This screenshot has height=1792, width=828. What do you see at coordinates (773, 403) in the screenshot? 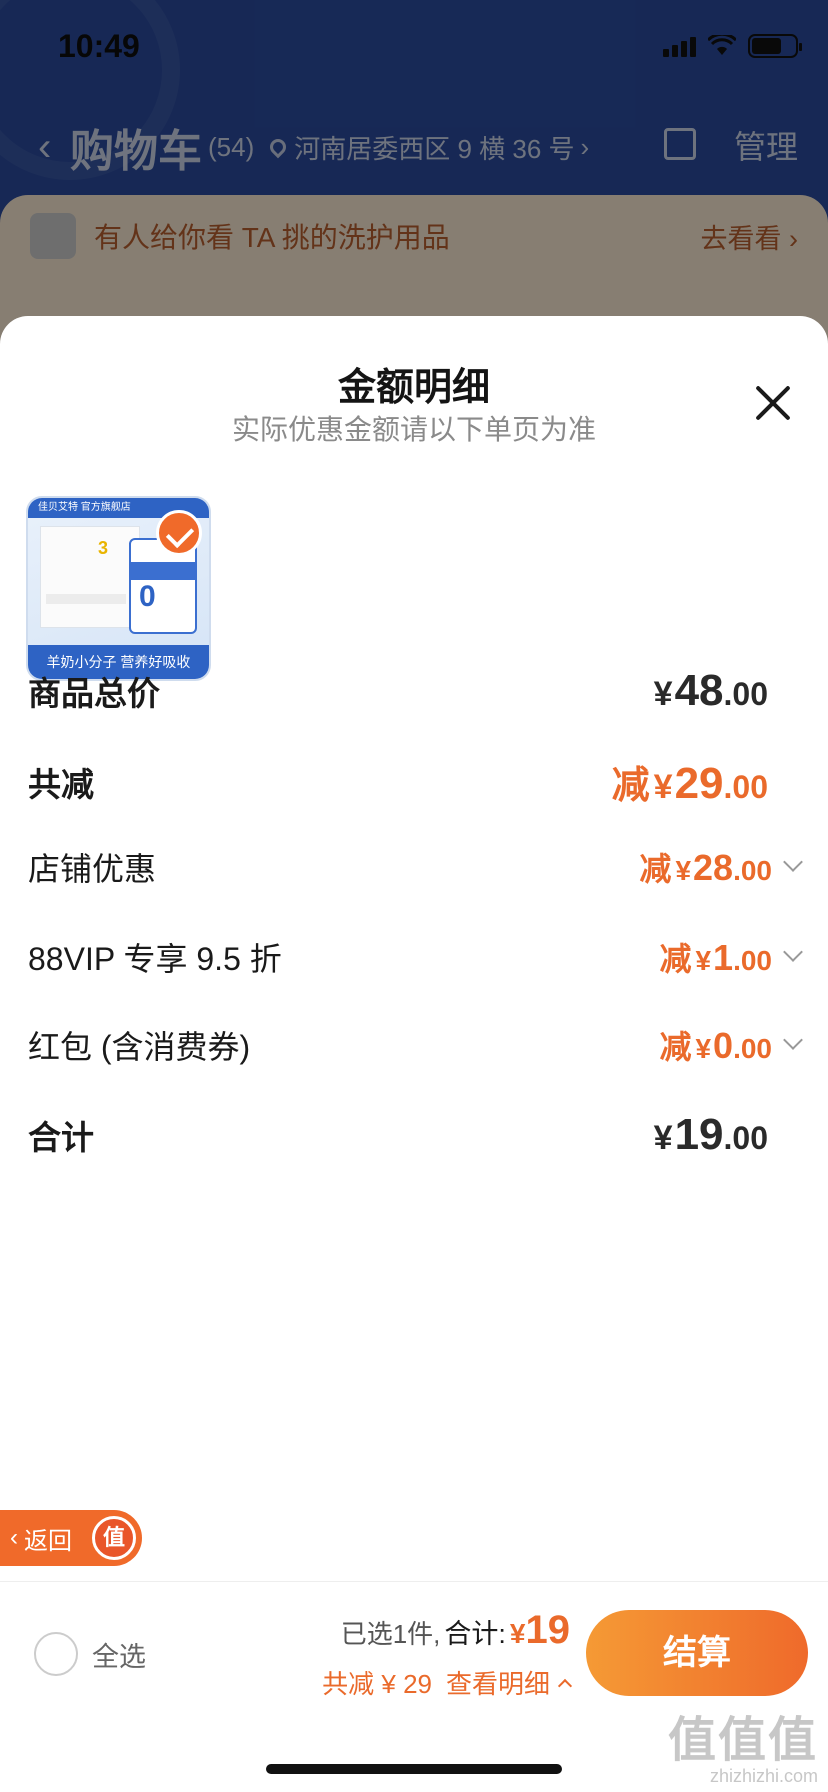
I see `close-icon` at bounding box center [773, 403].